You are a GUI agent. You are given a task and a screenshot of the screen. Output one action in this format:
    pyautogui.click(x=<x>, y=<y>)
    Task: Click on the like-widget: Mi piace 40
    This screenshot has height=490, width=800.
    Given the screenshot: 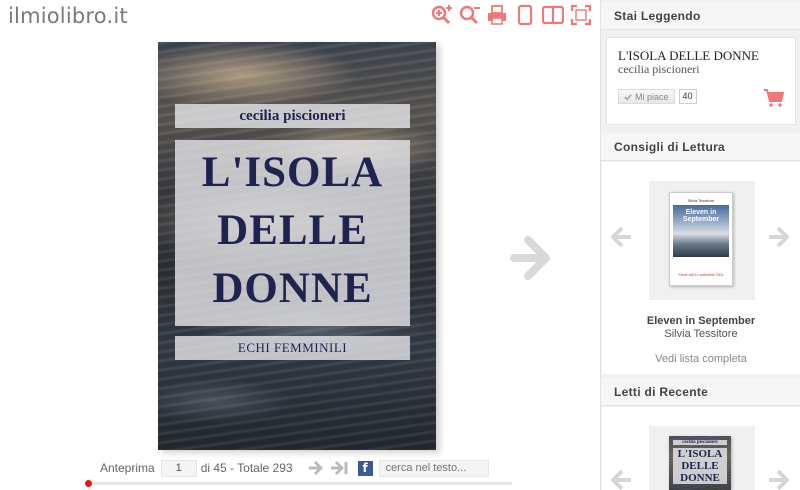 What is the action you would take?
    pyautogui.click(x=657, y=96)
    